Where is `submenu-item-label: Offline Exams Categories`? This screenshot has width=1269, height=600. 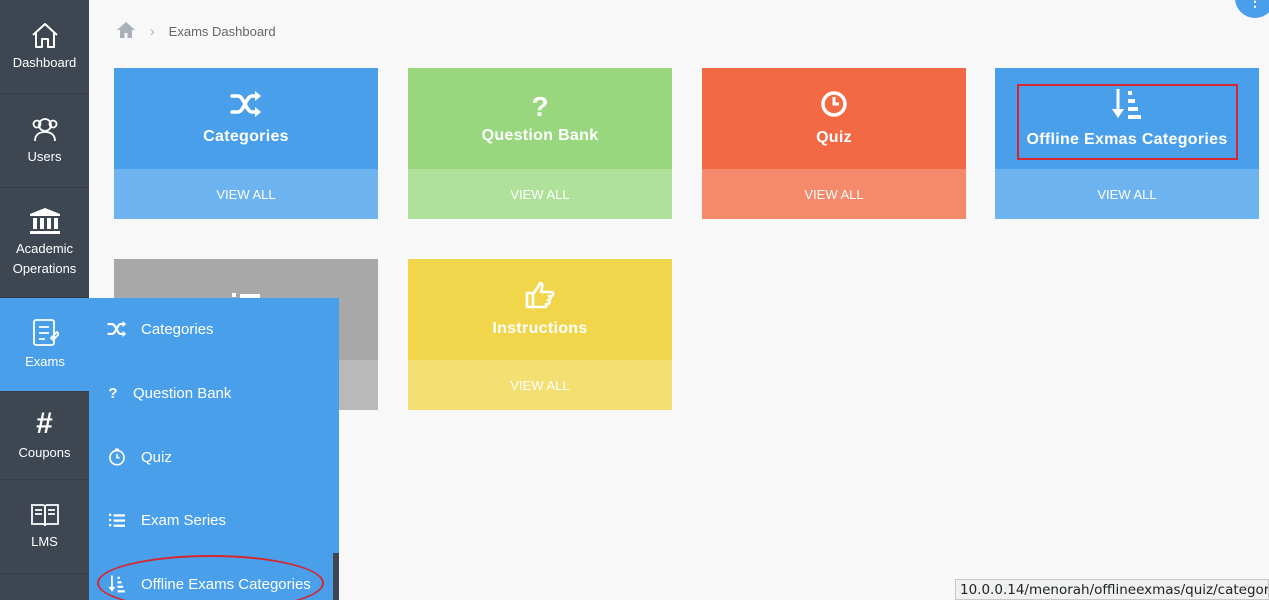
submenu-item-label: Offline Exams Categories is located at coordinates (226, 584).